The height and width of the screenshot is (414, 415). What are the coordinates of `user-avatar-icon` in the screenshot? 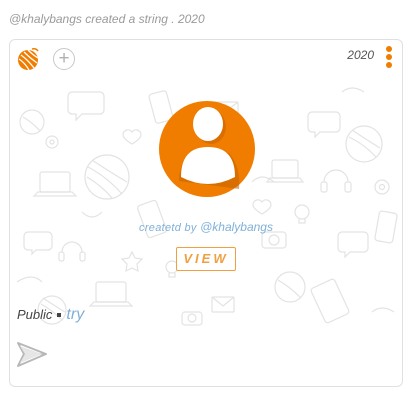 It's located at (207, 149).